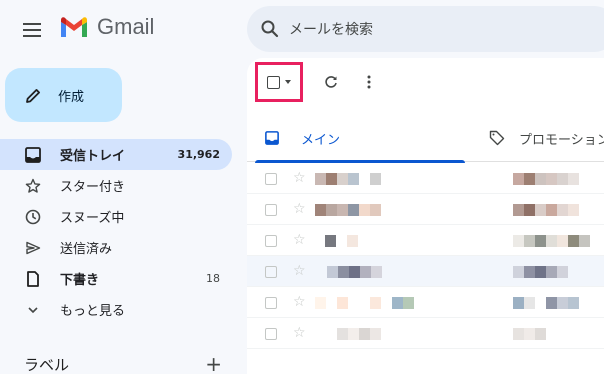 The height and width of the screenshot is (374, 604). Describe the element at coordinates (33, 95) in the screenshot. I see `pencil-icon` at that location.